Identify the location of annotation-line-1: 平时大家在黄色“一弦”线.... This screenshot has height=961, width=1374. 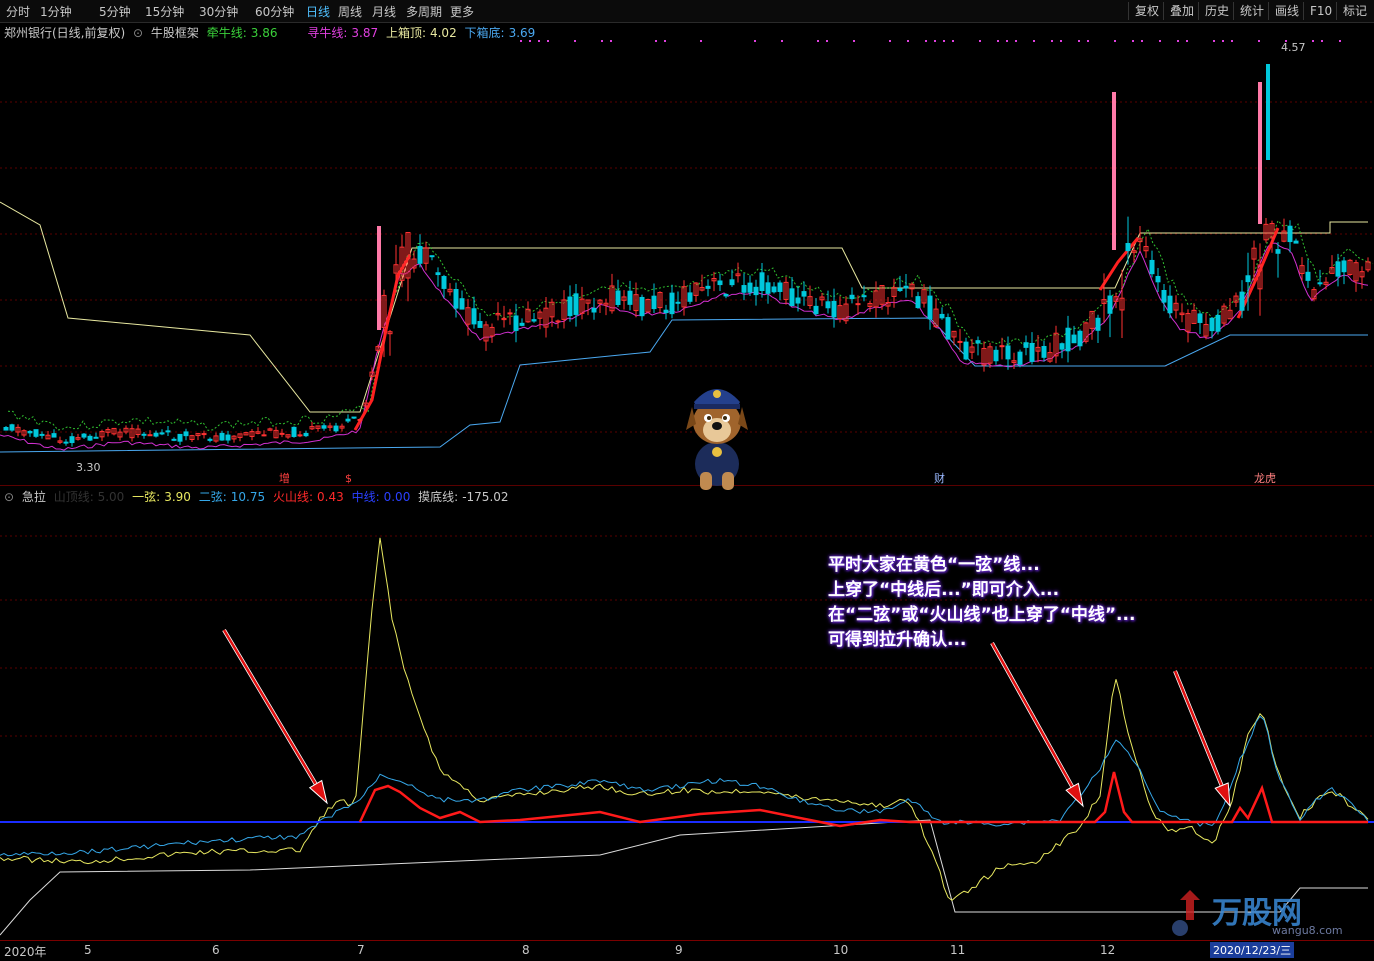
(934, 565).